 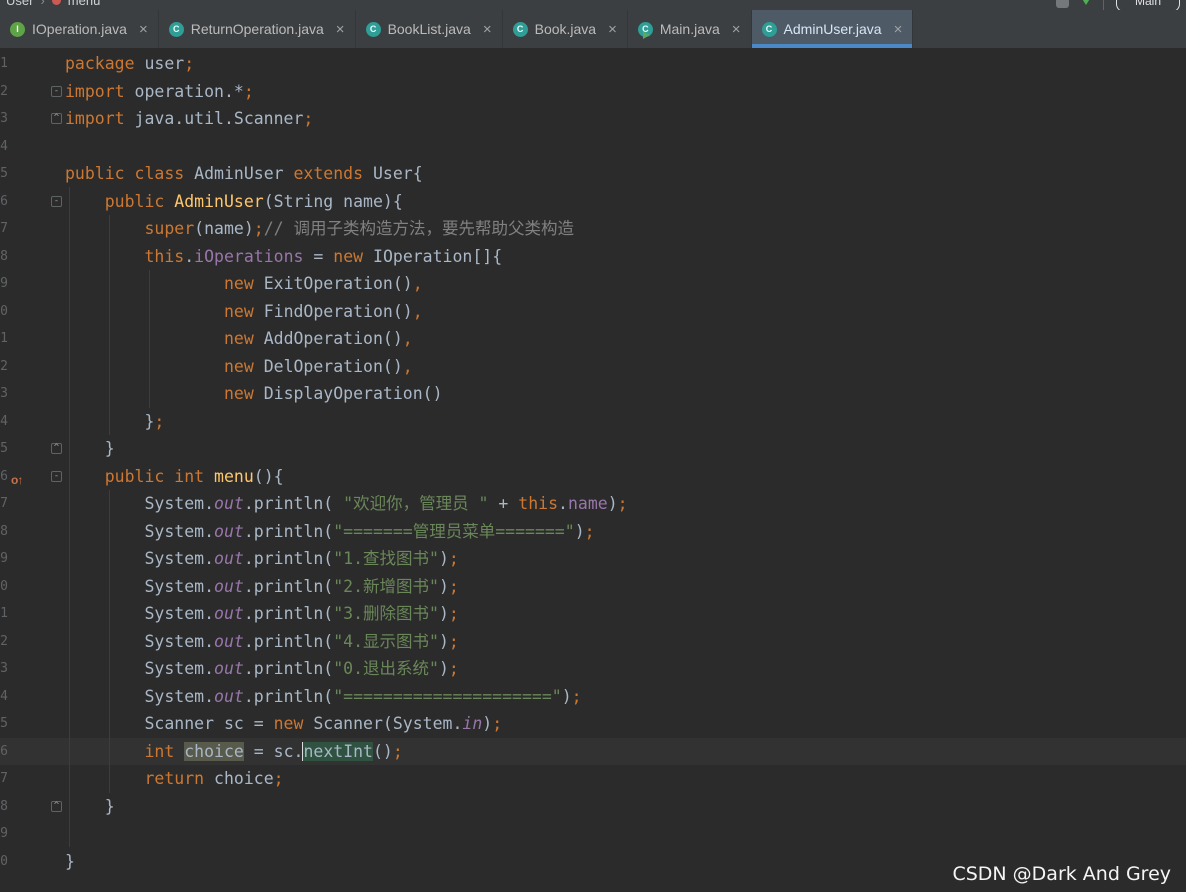 What do you see at coordinates (4, 422) in the screenshot?
I see `line-number: 14` at bounding box center [4, 422].